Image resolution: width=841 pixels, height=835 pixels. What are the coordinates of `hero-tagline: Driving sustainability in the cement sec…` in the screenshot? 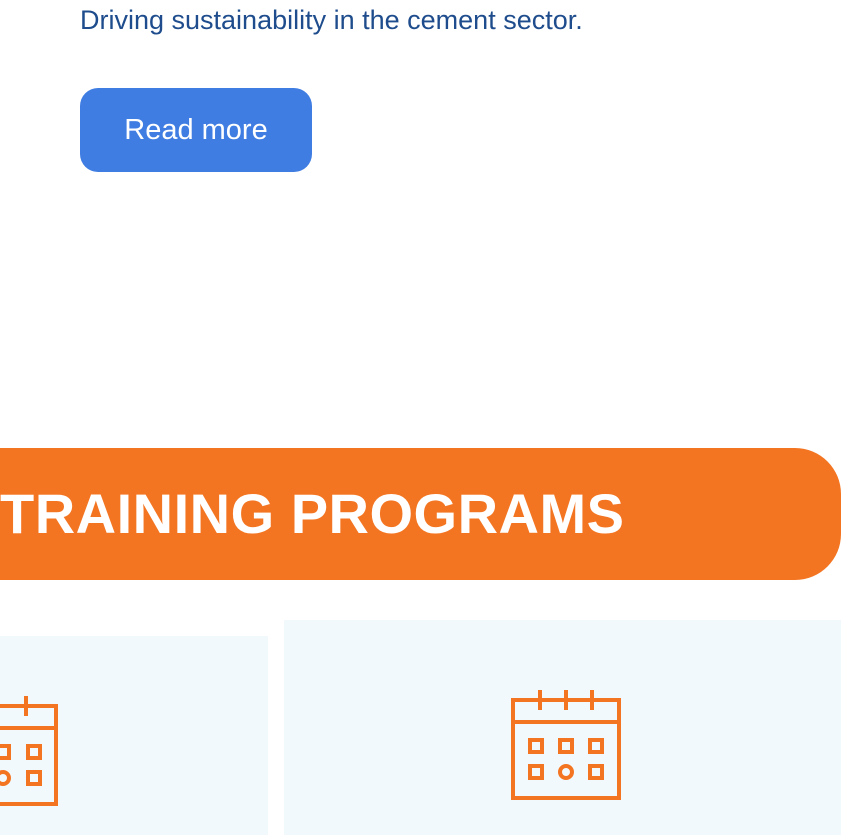 It's located at (331, 20).